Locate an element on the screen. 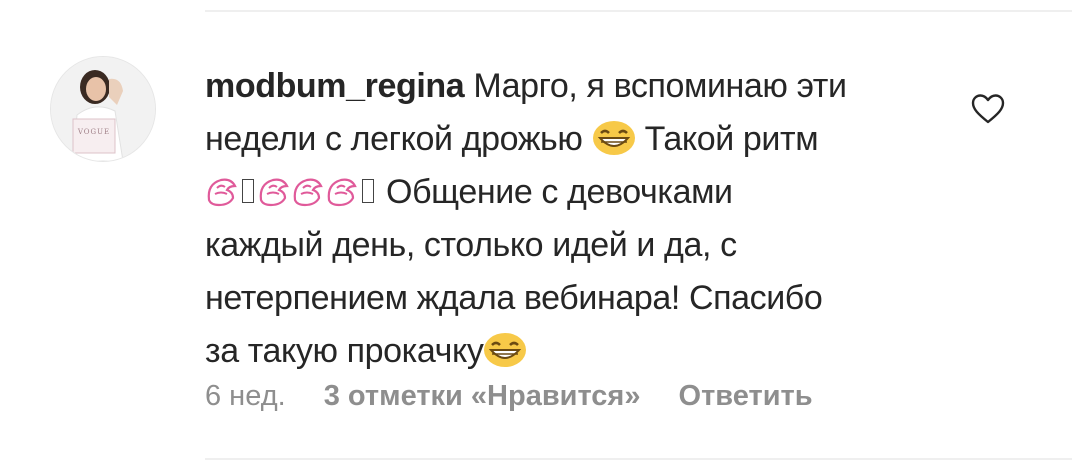  comment-meta: 6 нед. 3 отметки «Нравится» Ответить is located at coordinates (509, 396).